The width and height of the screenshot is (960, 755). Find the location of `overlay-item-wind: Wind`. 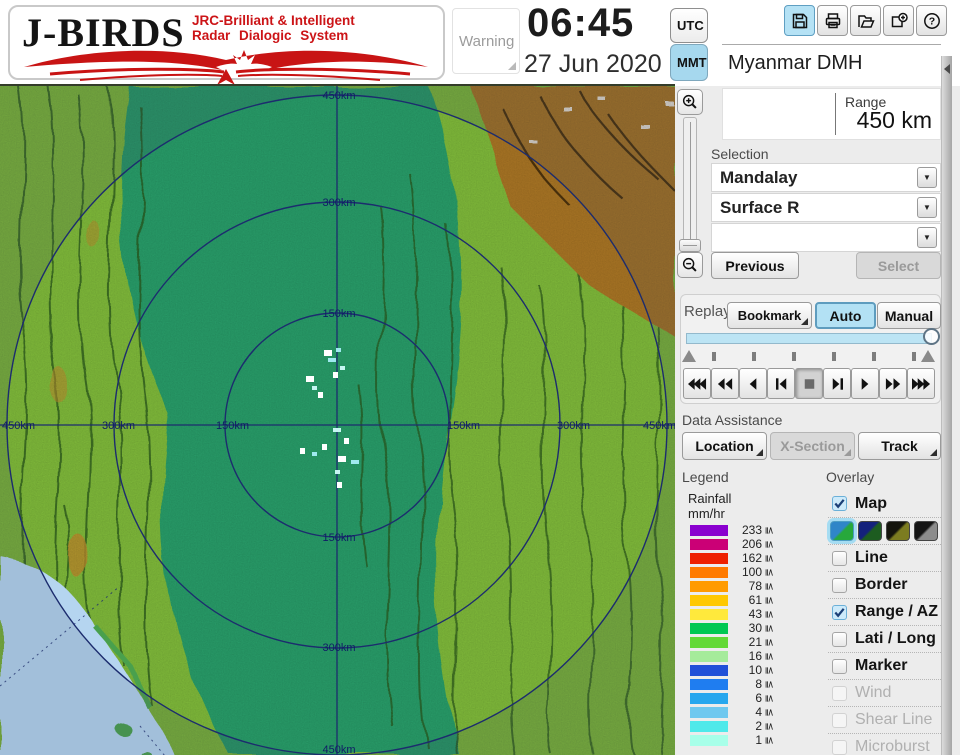

overlay-item-wind: Wind is located at coordinates (884, 692).